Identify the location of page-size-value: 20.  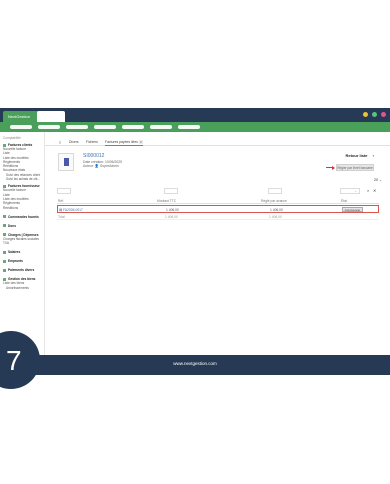
(375, 180).